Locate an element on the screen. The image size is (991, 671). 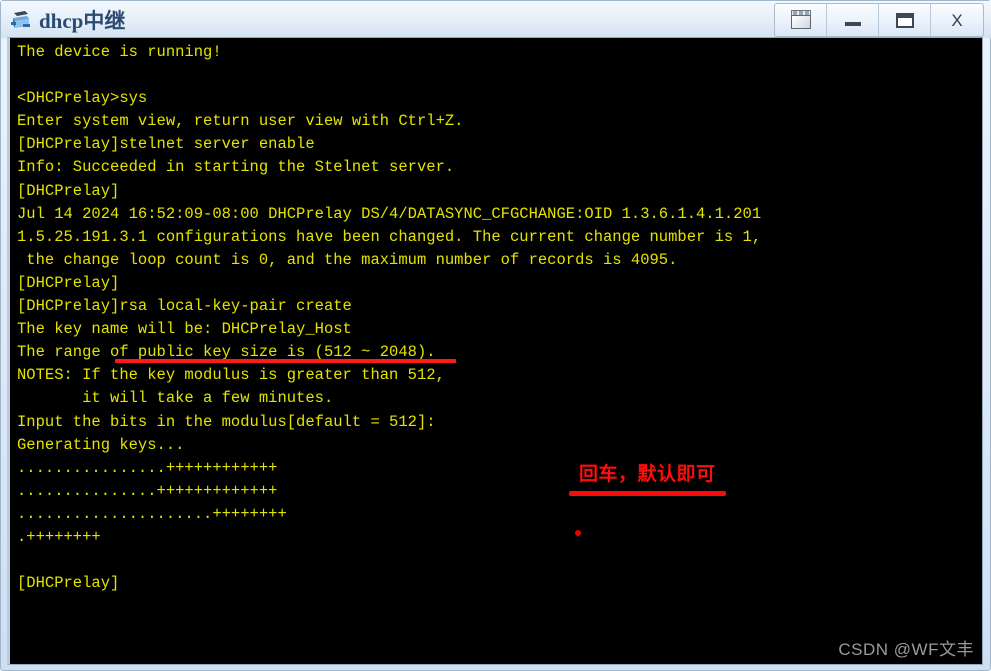
minimize-button is located at coordinates (853, 20).